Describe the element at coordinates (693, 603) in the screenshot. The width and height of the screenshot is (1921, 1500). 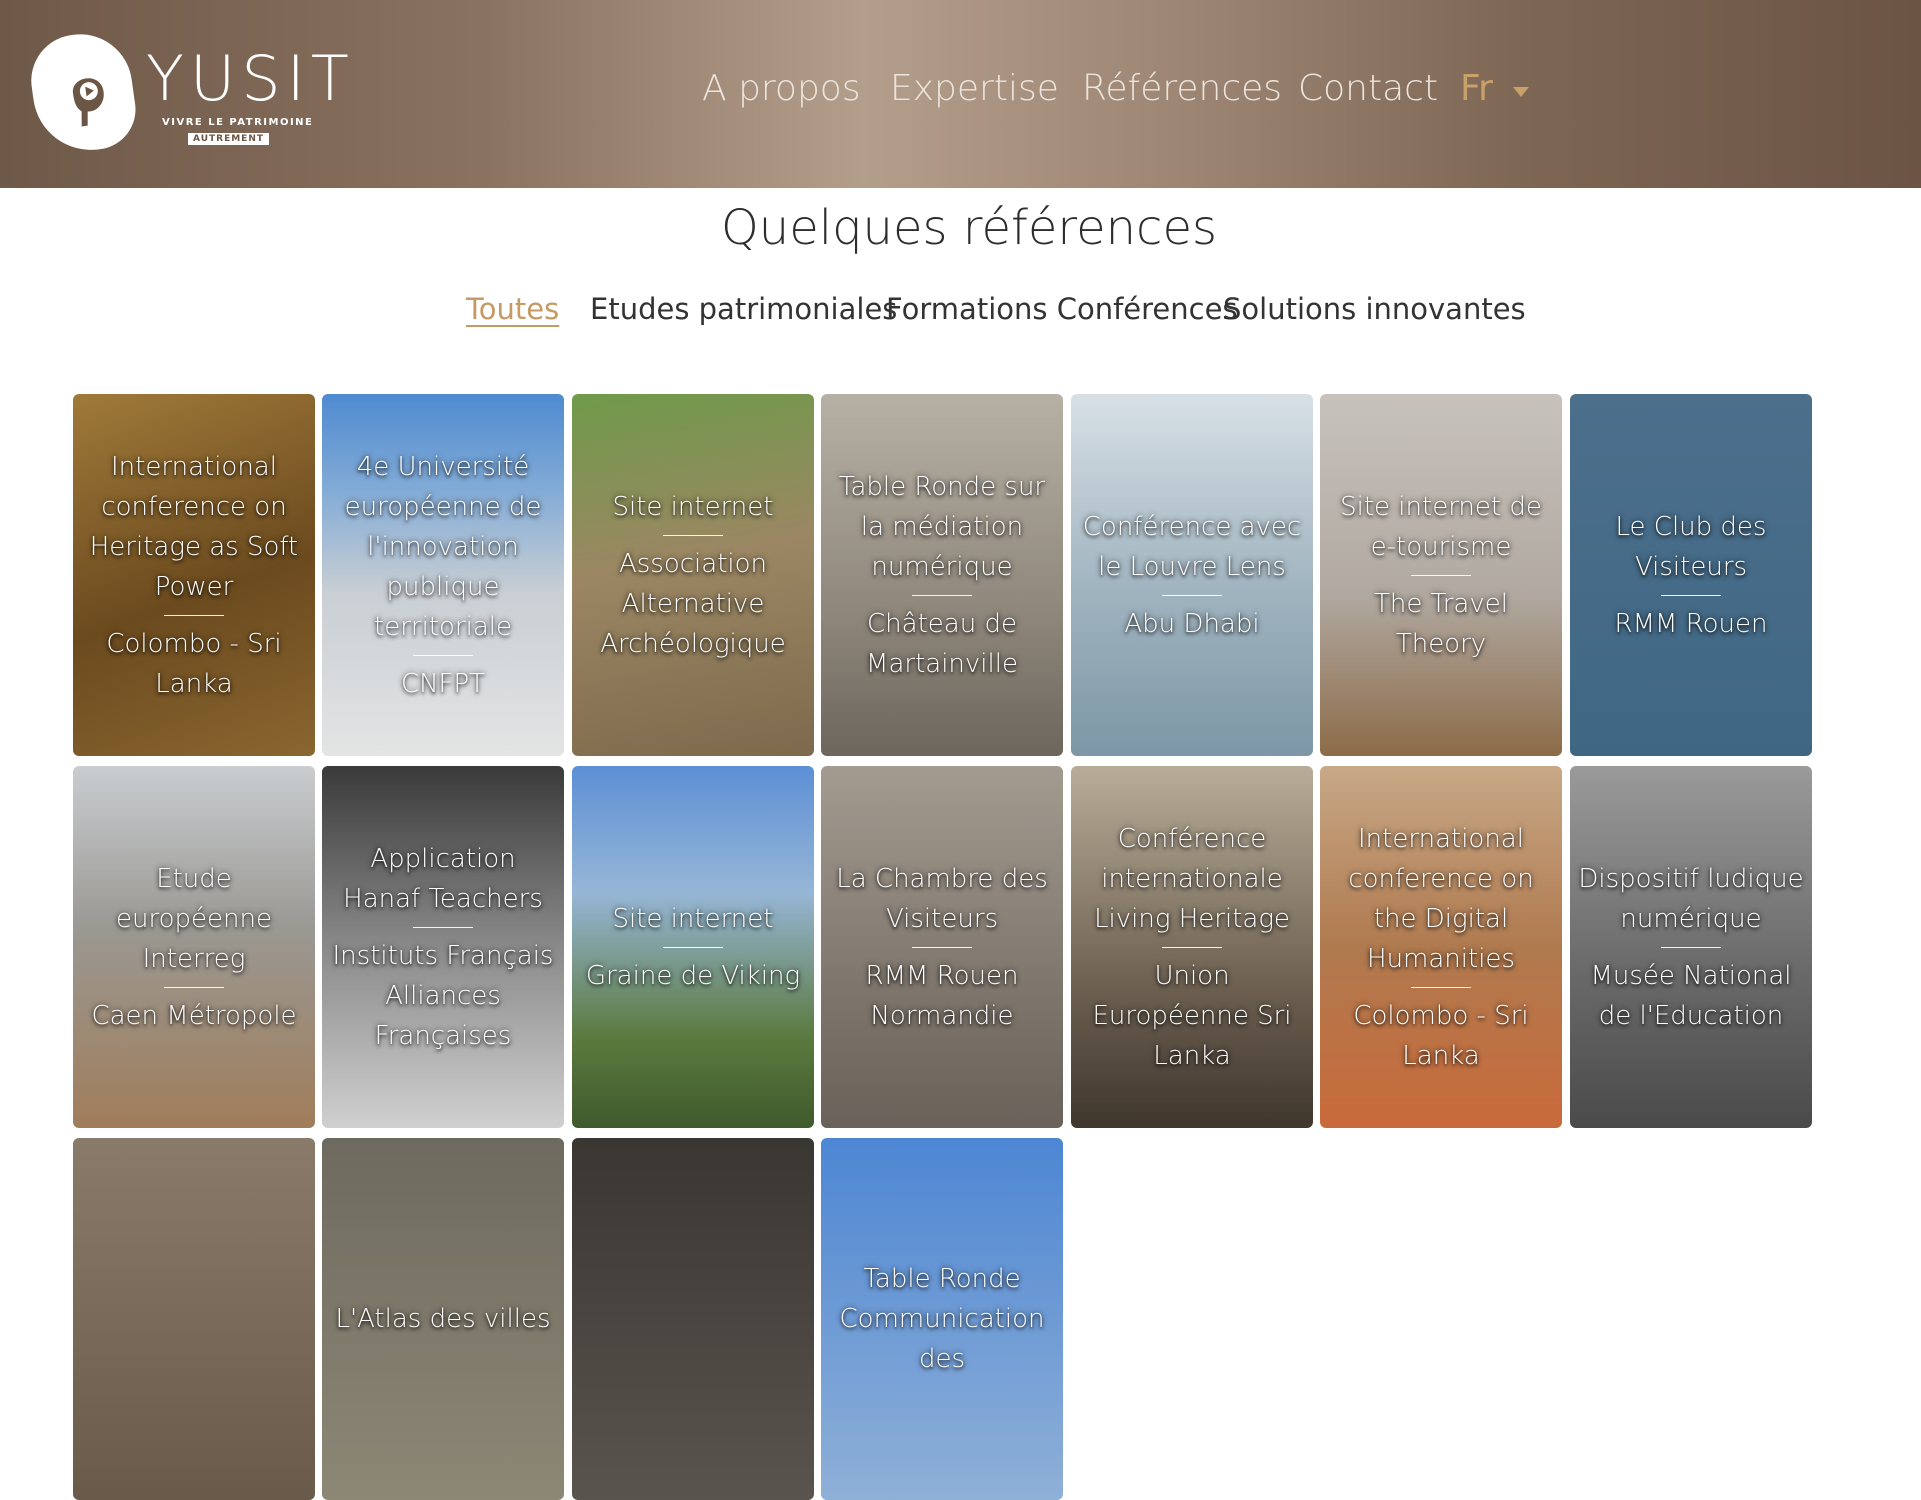
I see `card-subtitle: Association Alternative Archéologique` at that location.